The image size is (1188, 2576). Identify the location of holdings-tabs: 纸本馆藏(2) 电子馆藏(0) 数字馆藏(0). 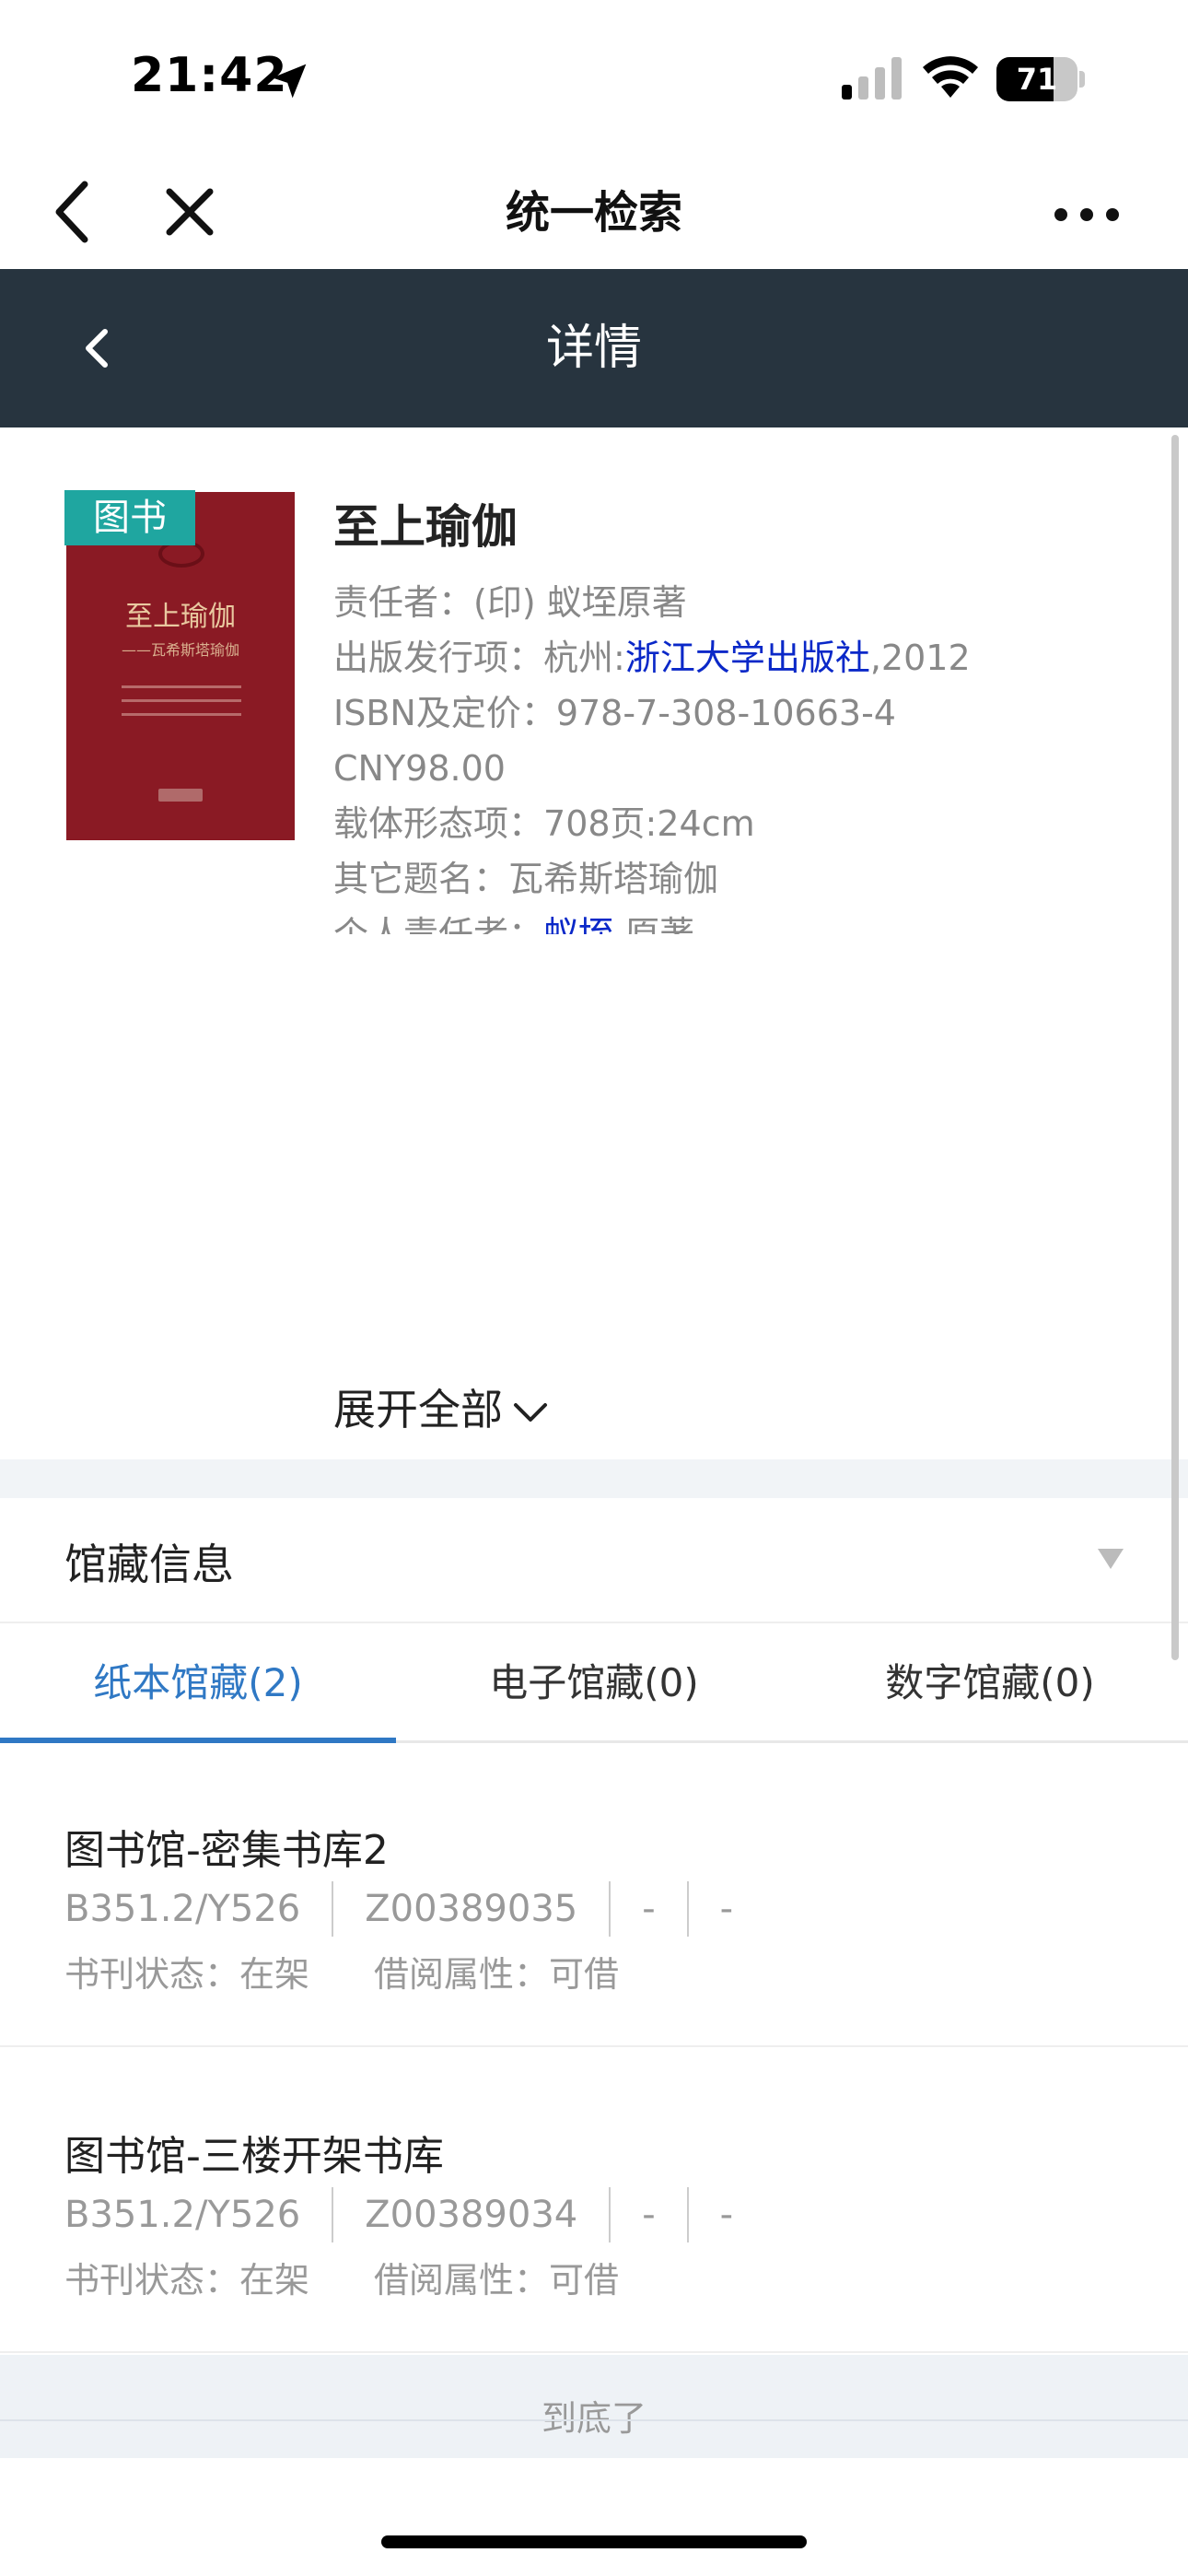
(594, 1683).